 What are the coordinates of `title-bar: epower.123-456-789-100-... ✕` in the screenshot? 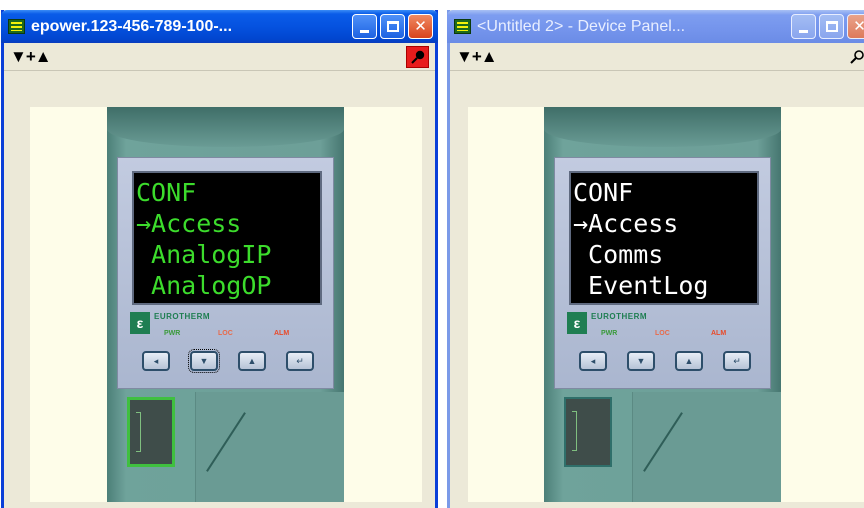 It's located at (219, 26).